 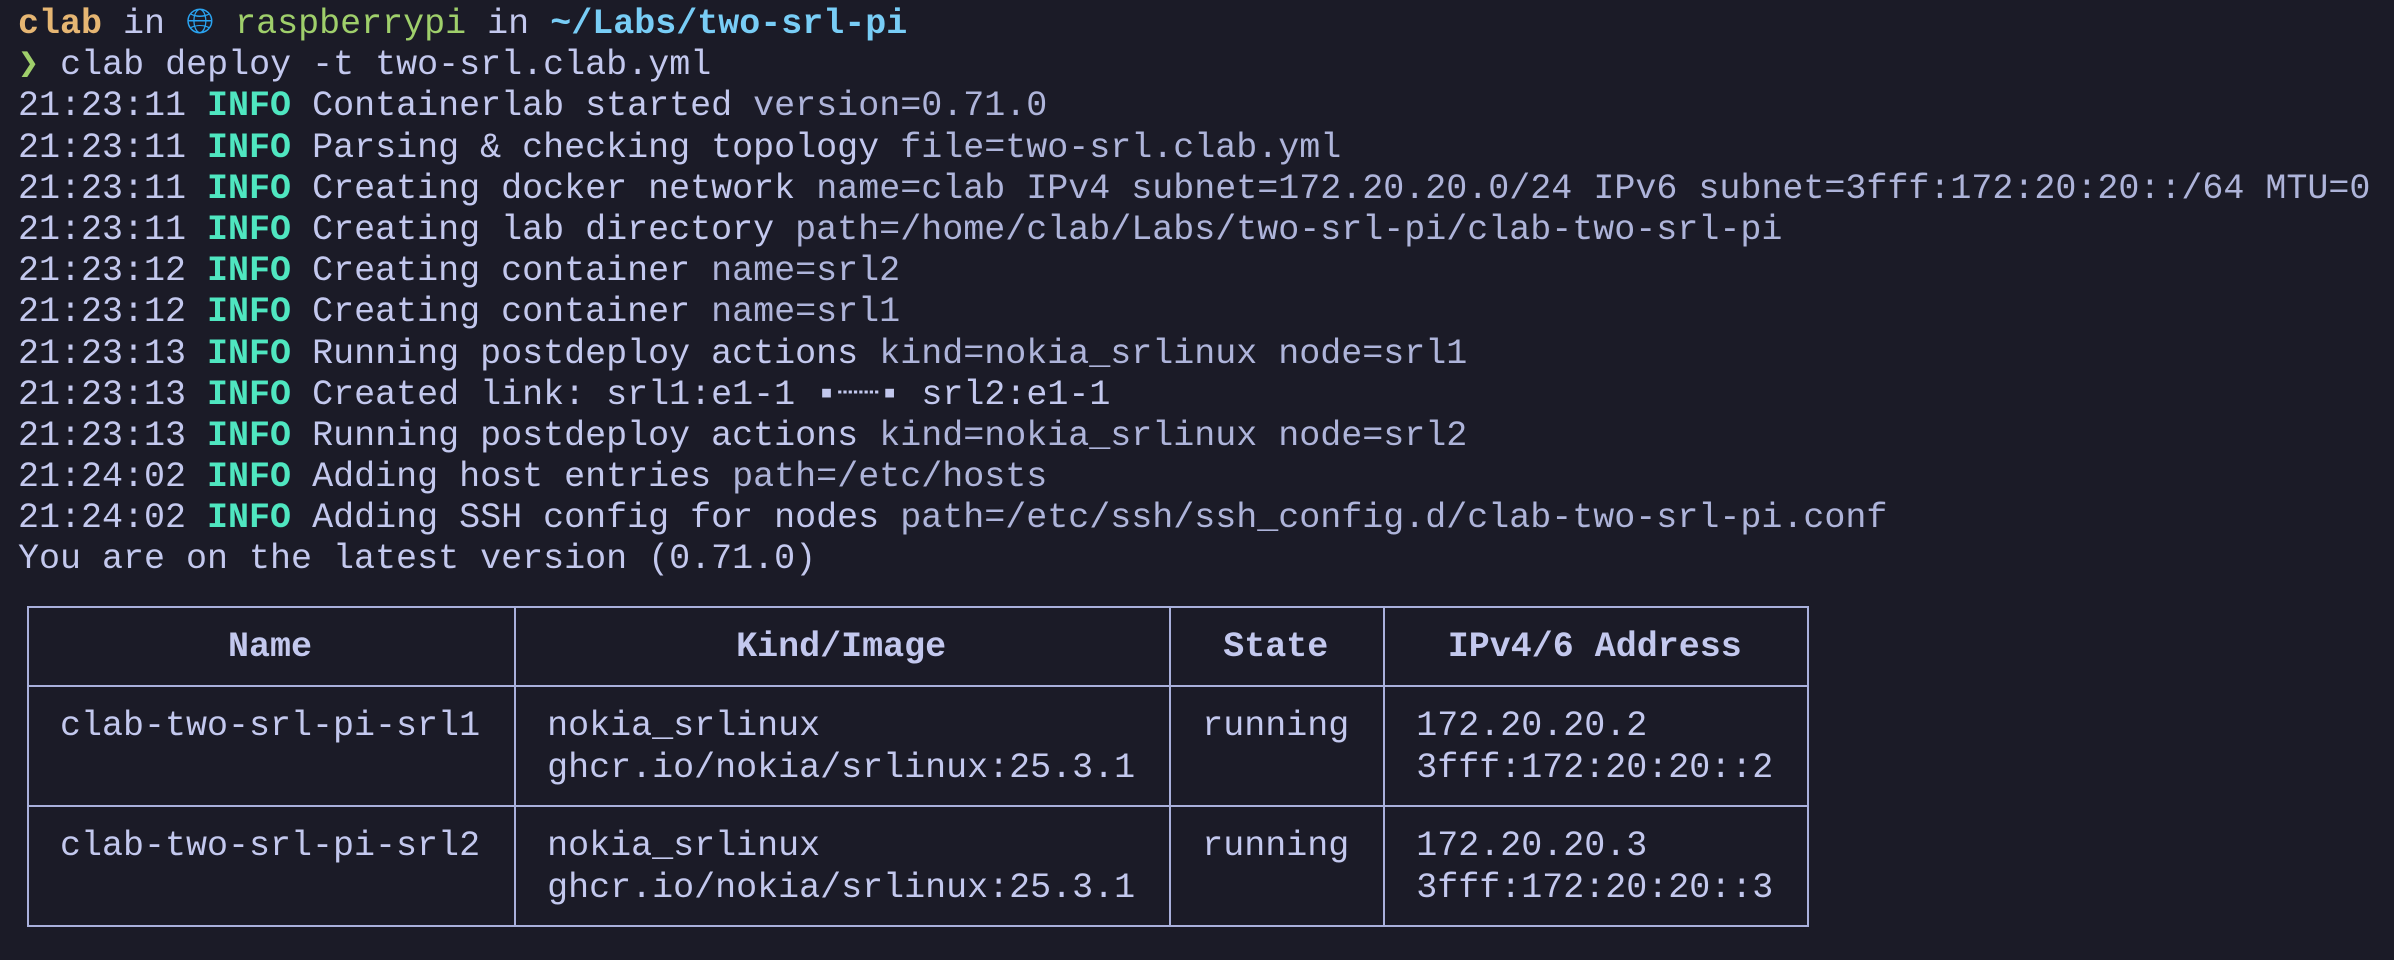 What do you see at coordinates (711, 394) in the screenshot?
I see `log-message: Created link: srl1:e1-1 ▪┈┈▪ srl2:e1-1` at bounding box center [711, 394].